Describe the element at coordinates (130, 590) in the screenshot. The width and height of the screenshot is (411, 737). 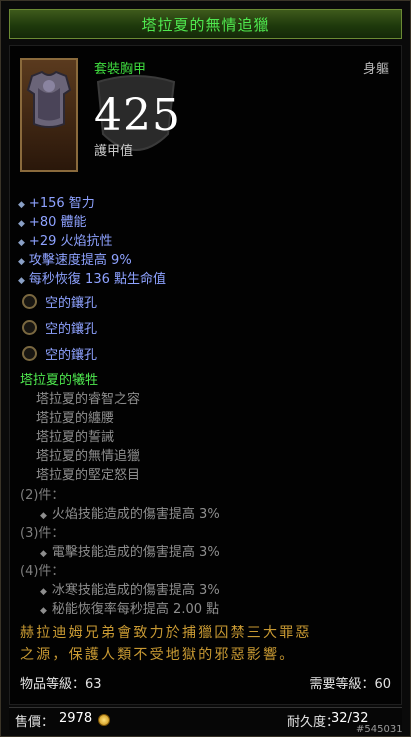
I see `set-bonus-line: ◆ 冰寒技能造成的傷害提高 3%` at that location.